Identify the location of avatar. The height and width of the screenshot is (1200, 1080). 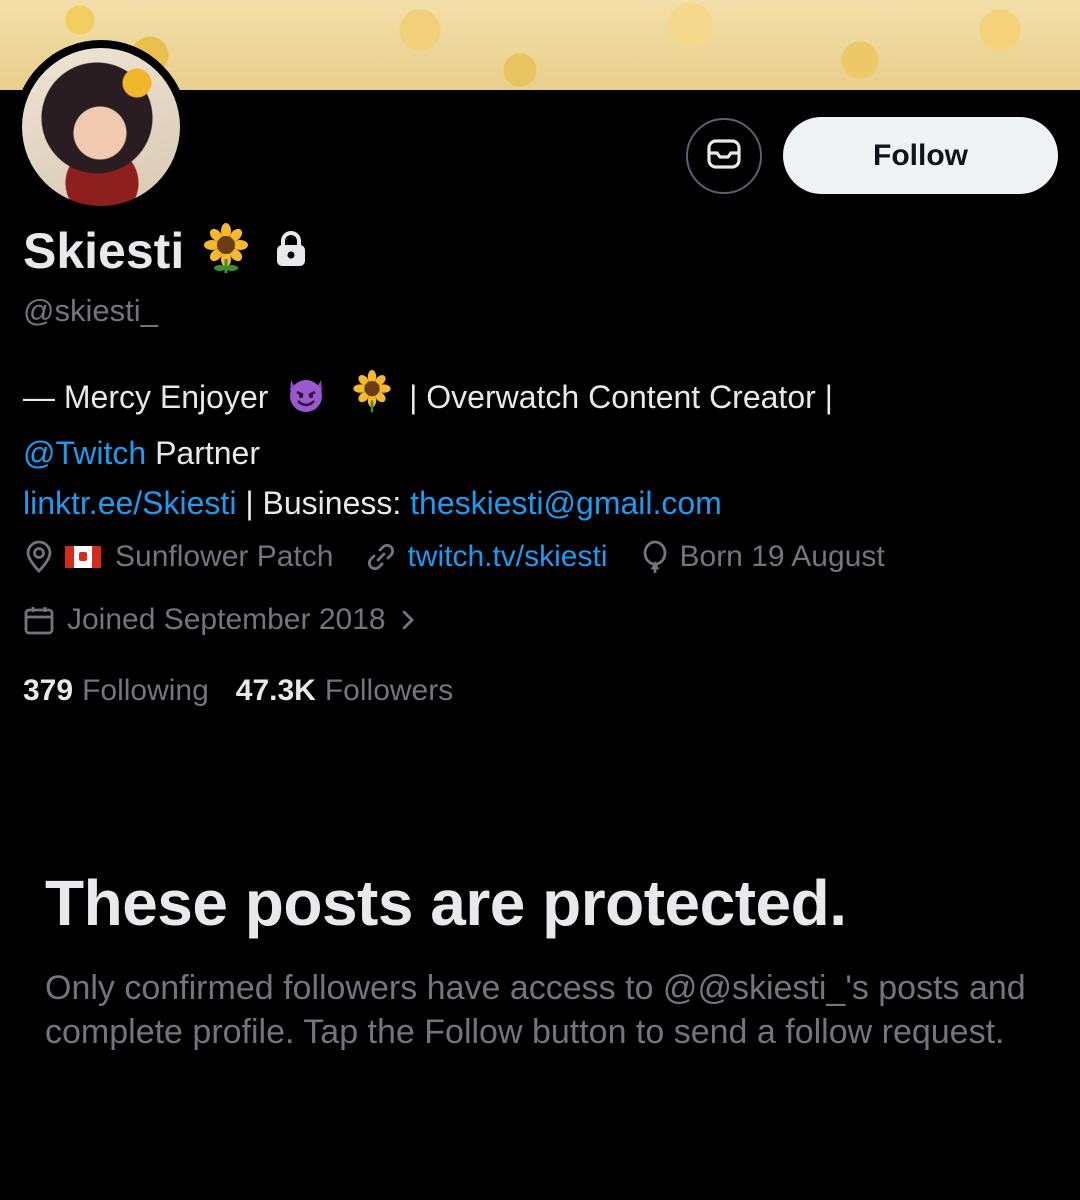
(101, 127).